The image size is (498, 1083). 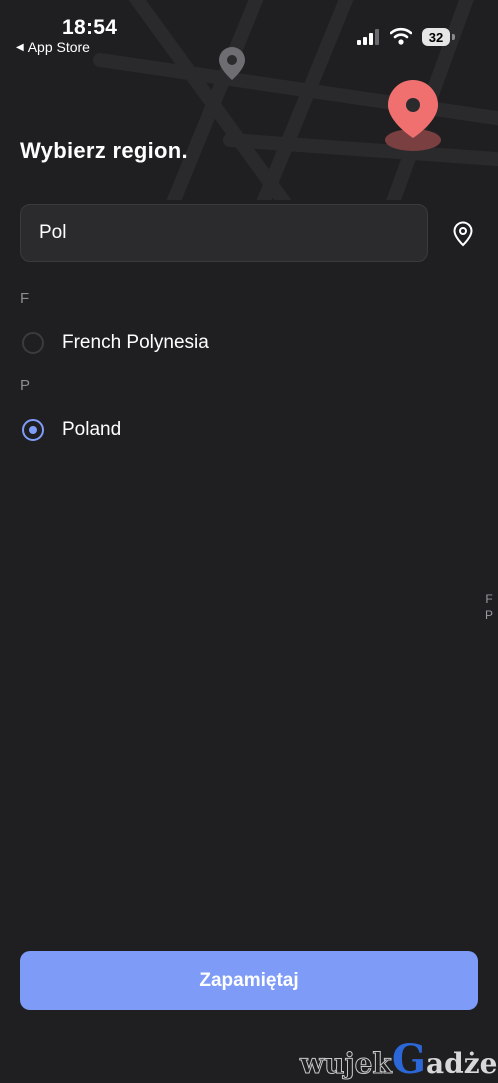 I want to click on radio-selected, so click(x=33, y=430).